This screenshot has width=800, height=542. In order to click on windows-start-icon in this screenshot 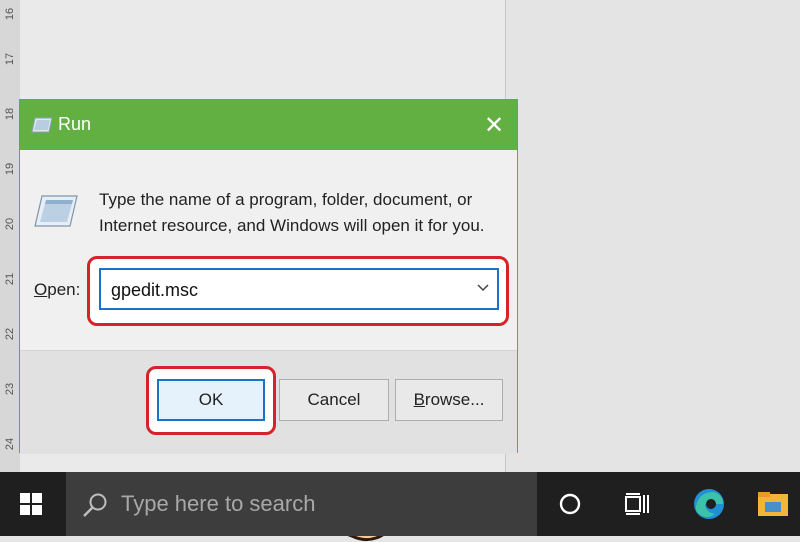, I will do `click(31, 504)`.